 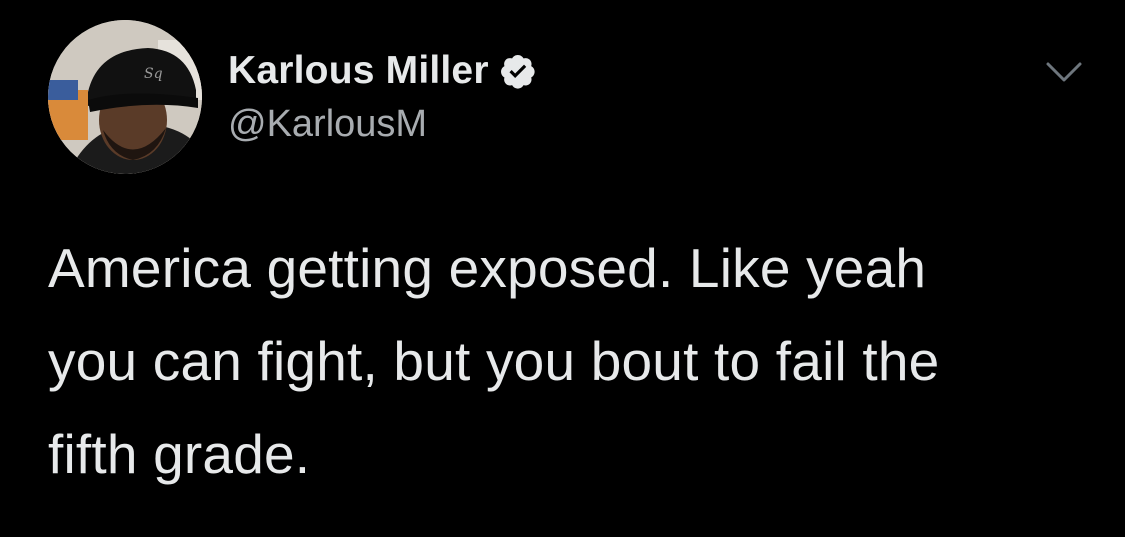 I want to click on tweet-text-line: fifth grade., so click(x=179, y=454).